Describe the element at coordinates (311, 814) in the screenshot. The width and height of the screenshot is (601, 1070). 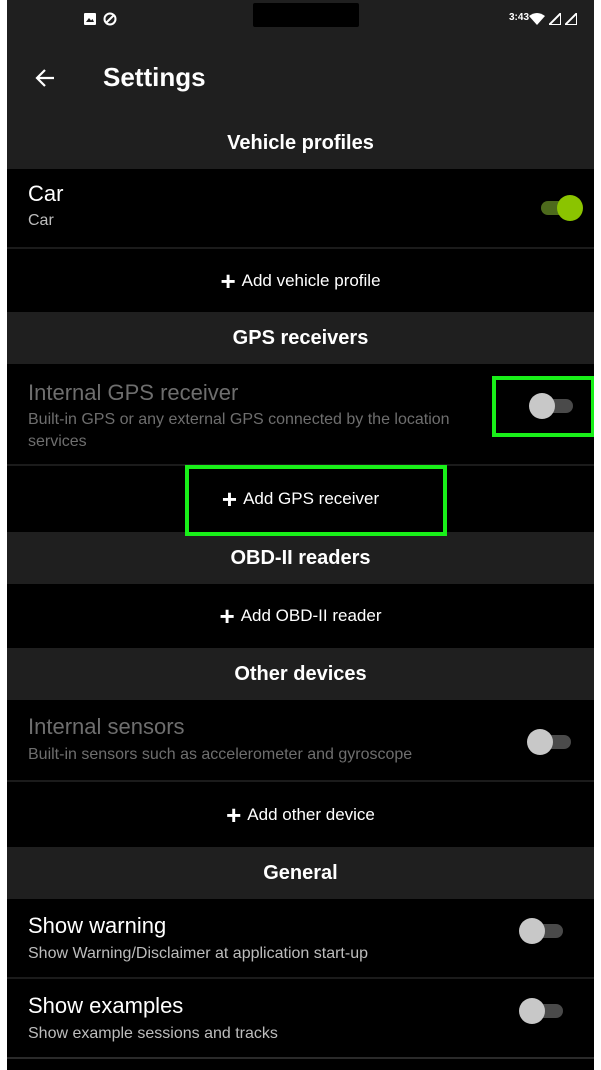
I see `add-other-device-label: Add other device` at that location.